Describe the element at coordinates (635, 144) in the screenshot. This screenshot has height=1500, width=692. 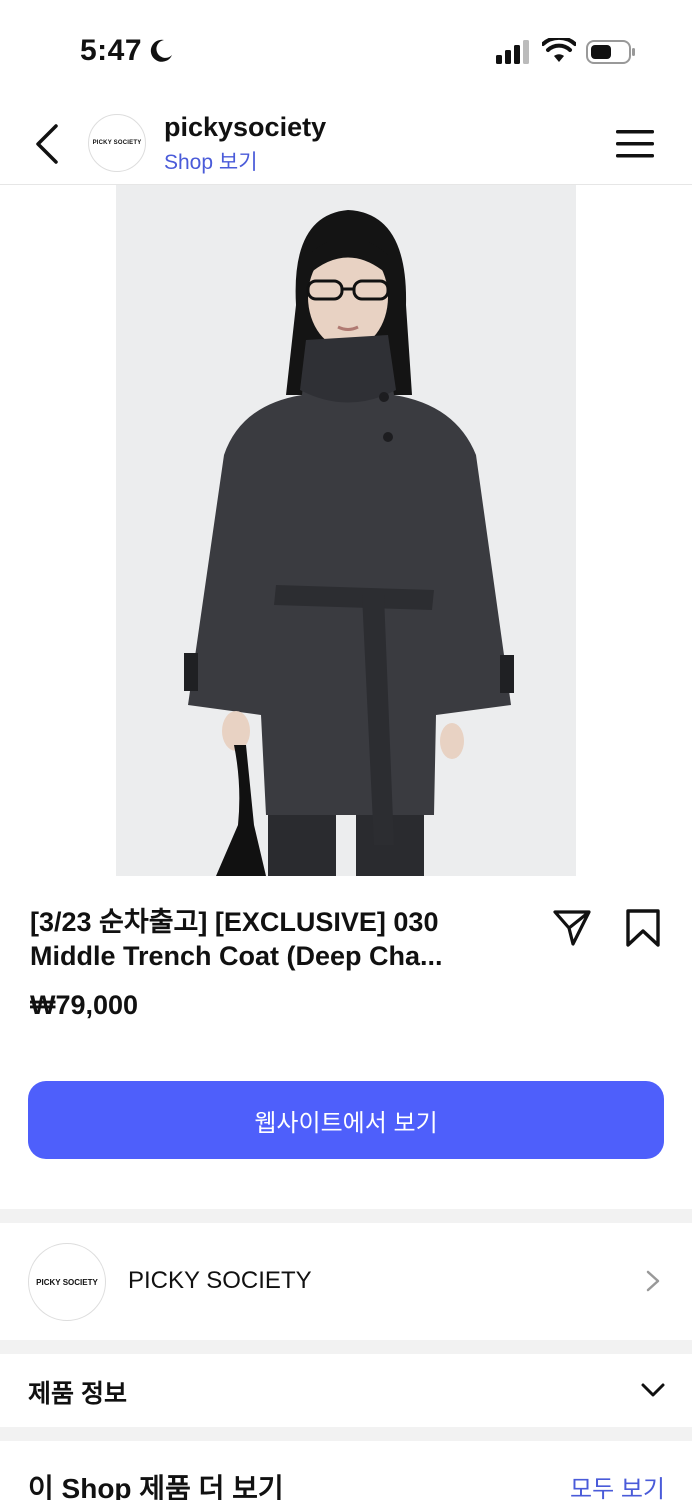
I see `hamburger-menu-icon` at that location.